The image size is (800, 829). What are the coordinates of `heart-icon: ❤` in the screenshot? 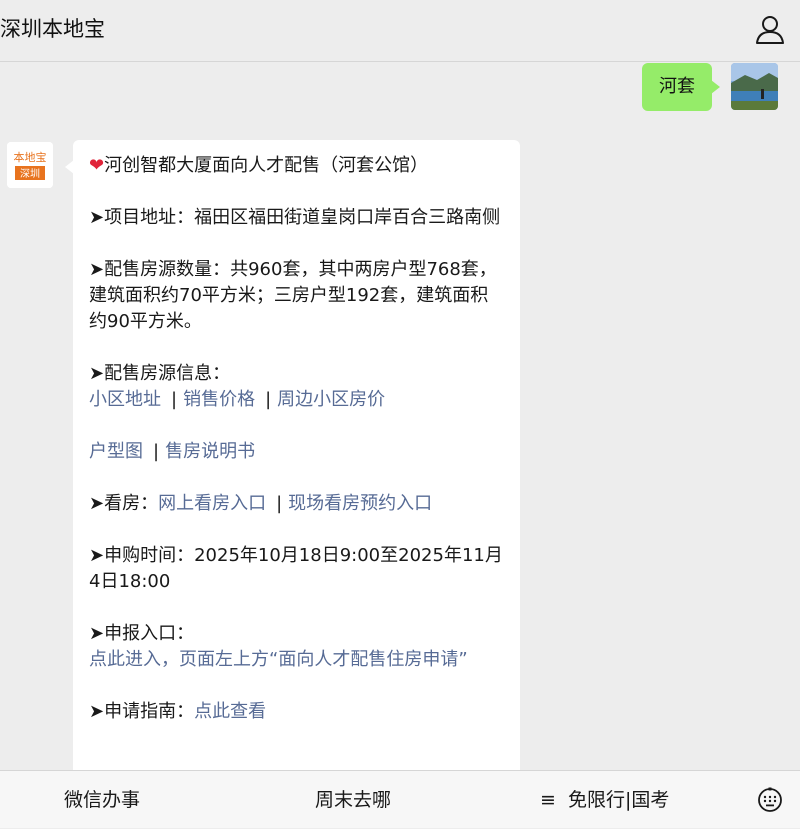 It's located at (97, 165).